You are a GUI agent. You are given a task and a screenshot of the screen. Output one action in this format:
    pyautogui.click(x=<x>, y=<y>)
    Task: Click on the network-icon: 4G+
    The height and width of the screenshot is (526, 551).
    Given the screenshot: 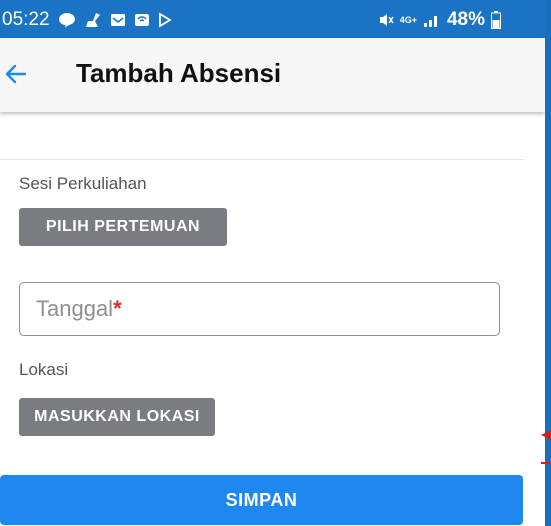 What is the action you would take?
    pyautogui.click(x=408, y=19)
    